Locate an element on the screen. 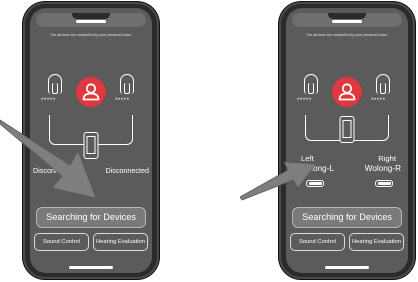  right-battery-icon is located at coordinates (384, 183).